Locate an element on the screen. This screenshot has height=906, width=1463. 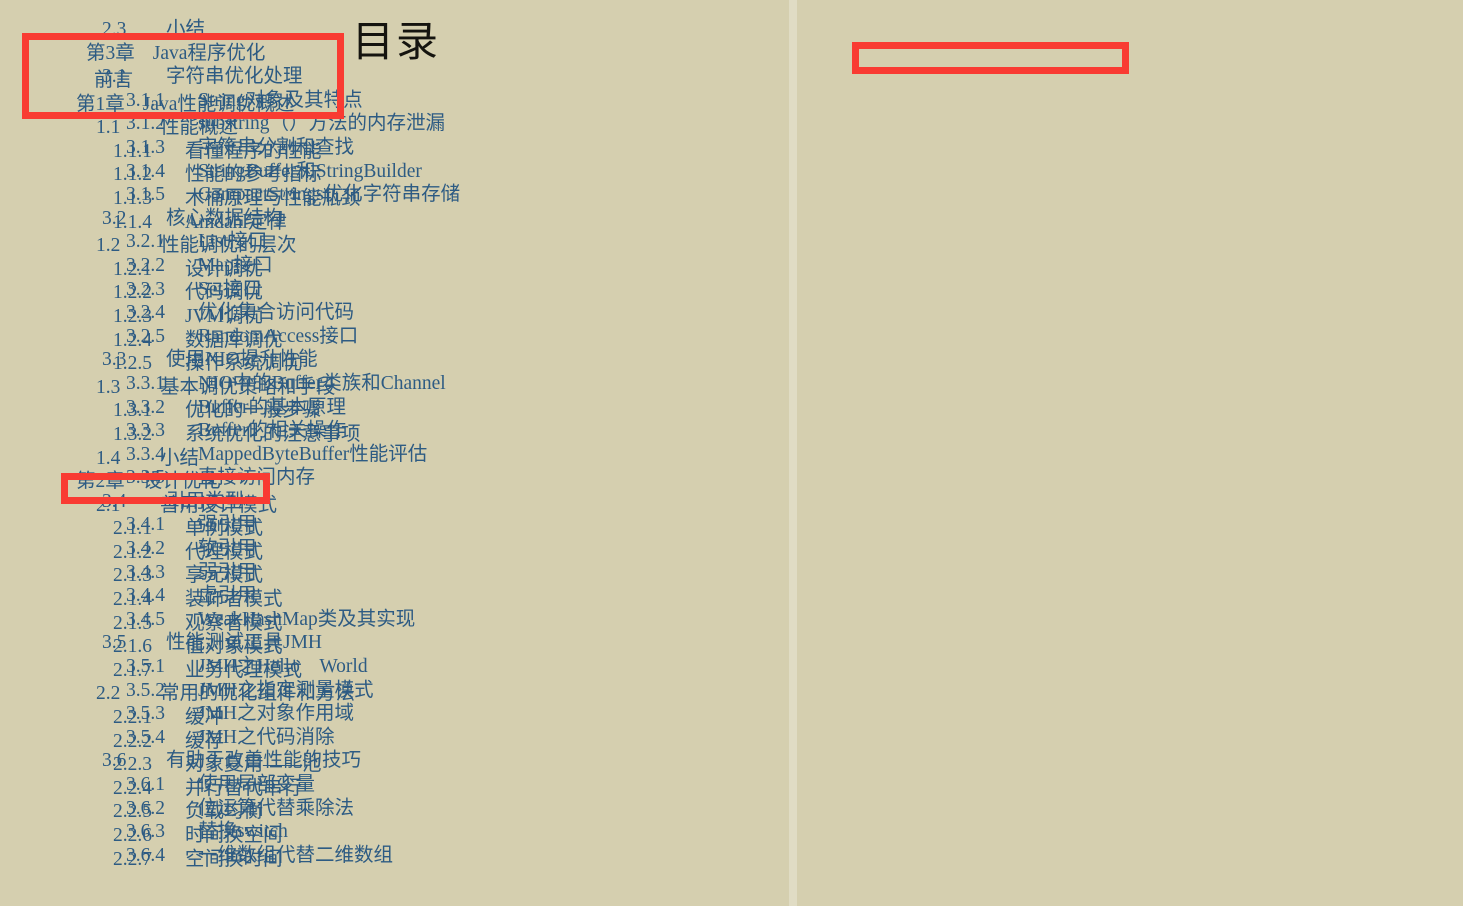
toc-entry-title: 优化集合访问代码 is located at coordinates (276, 313).